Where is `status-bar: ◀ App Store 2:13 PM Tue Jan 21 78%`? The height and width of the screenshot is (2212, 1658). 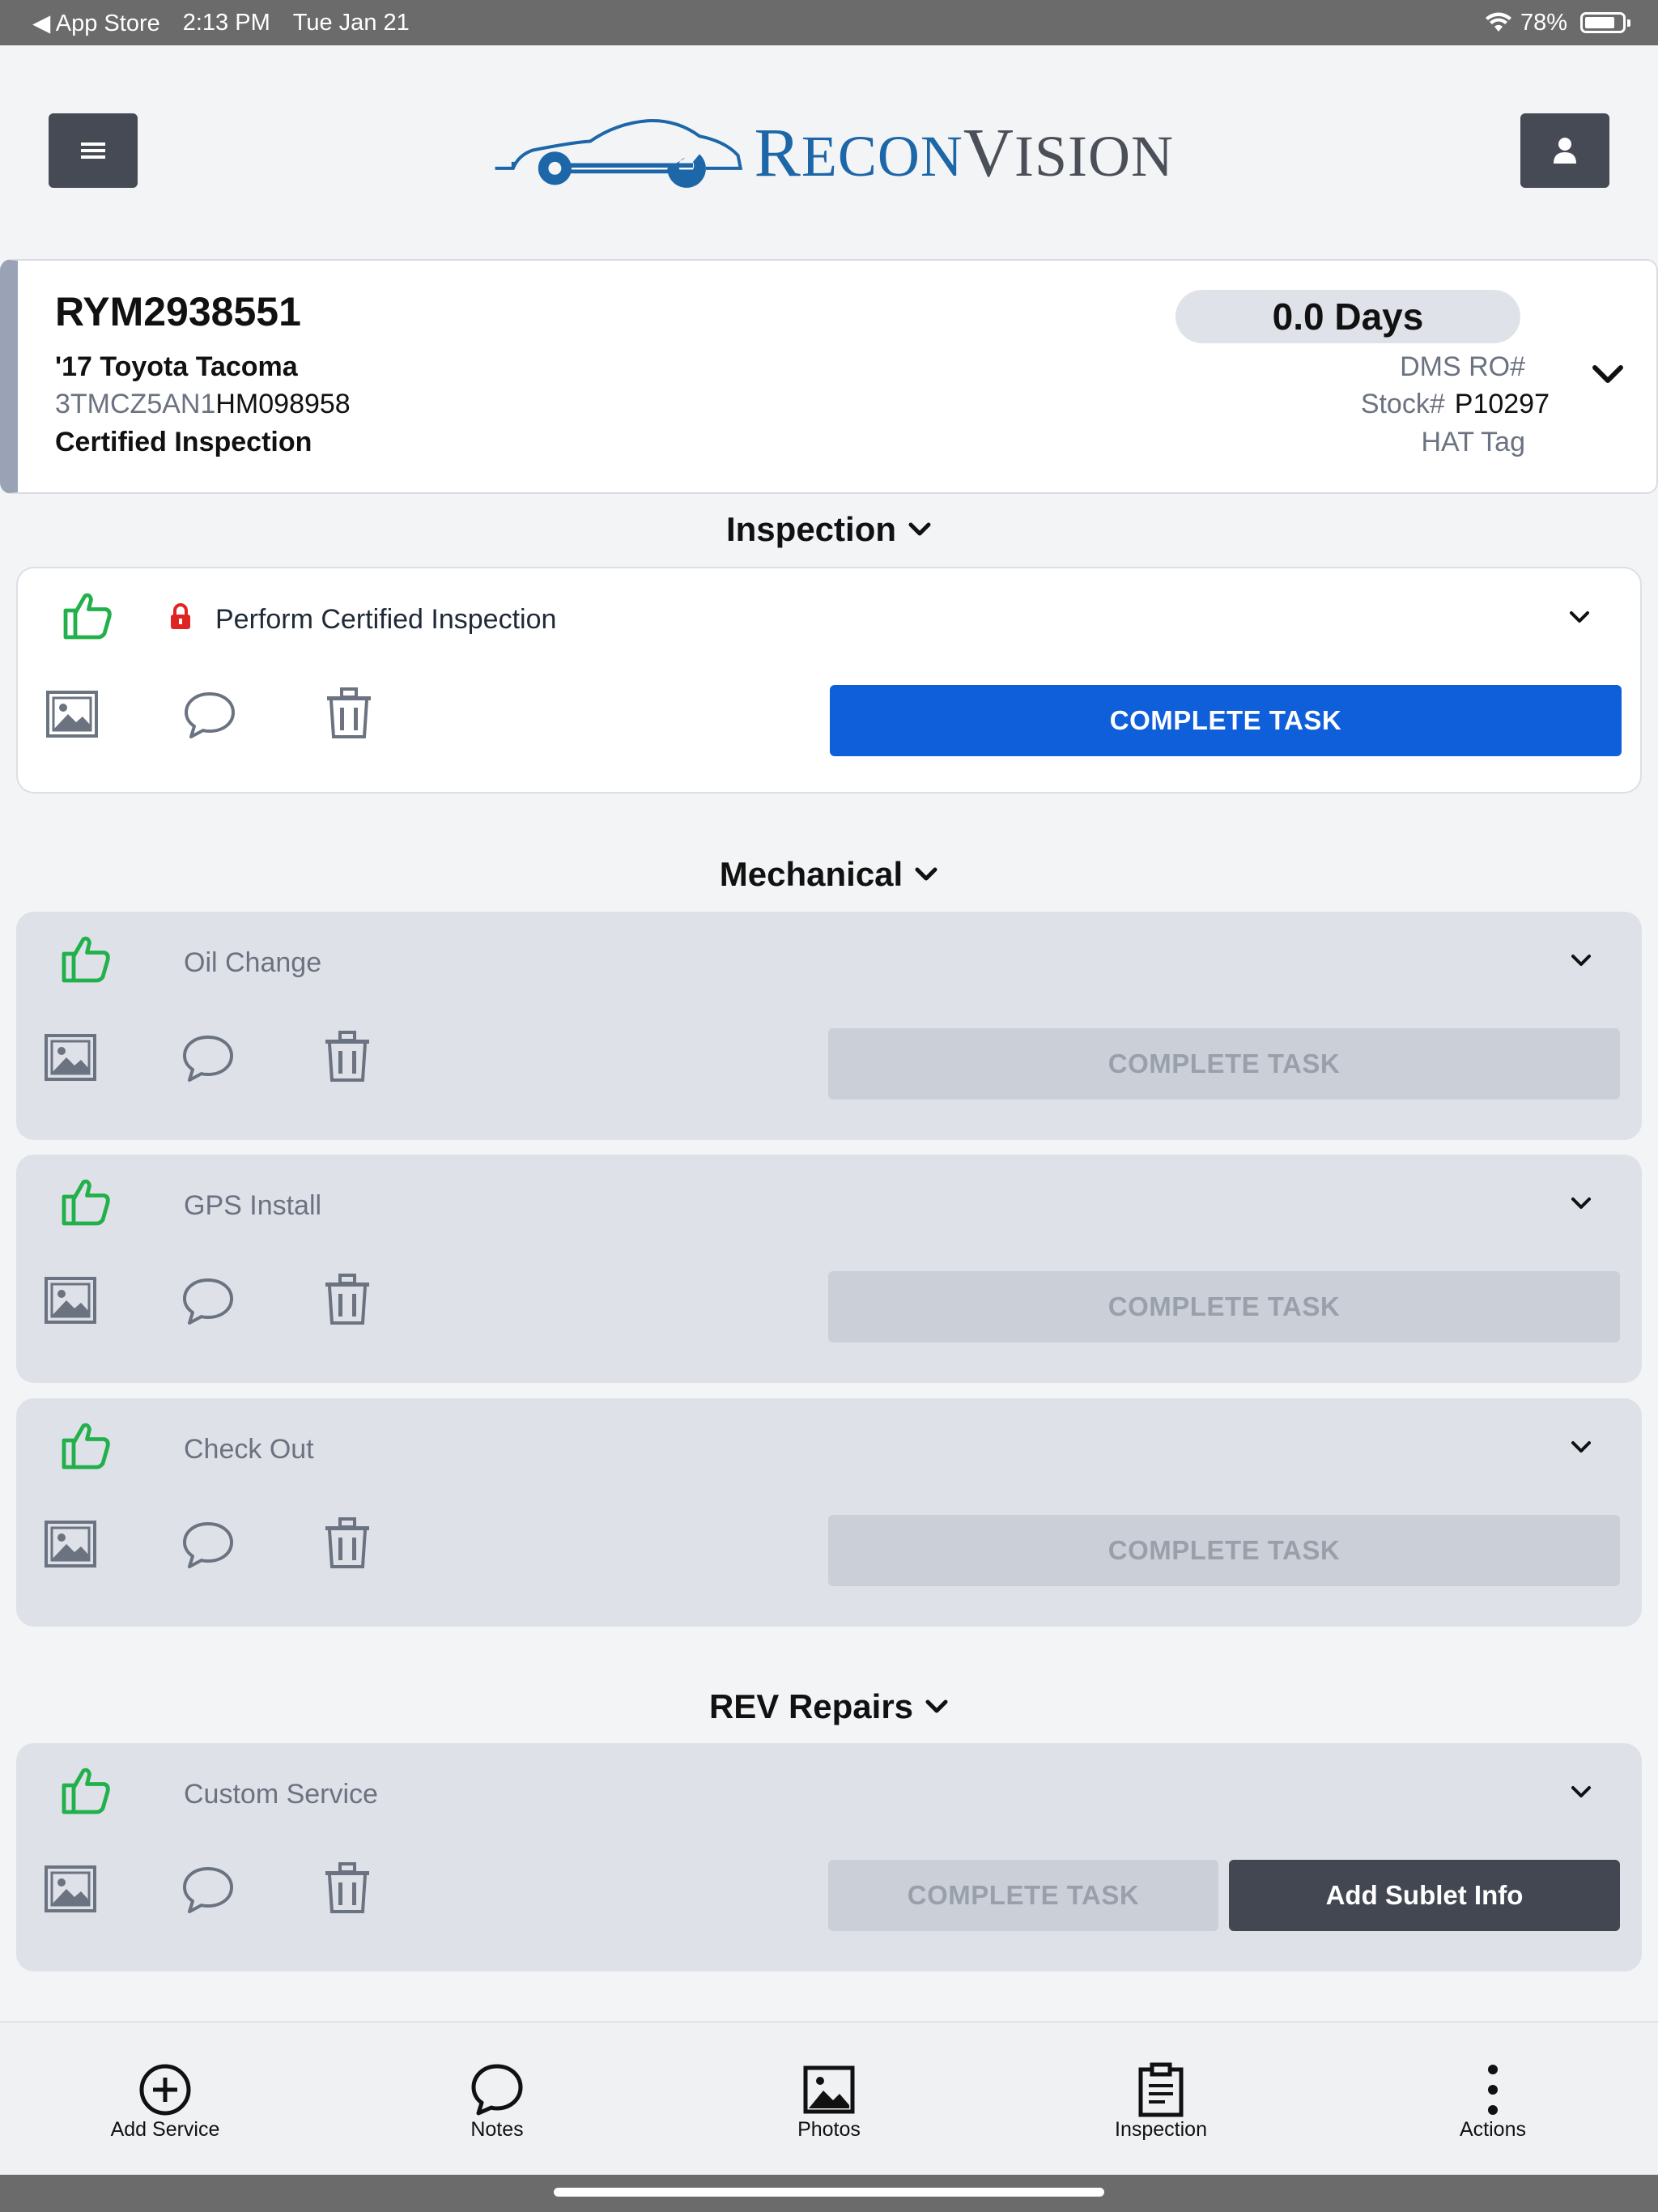
status-bar: ◀ App Store 2:13 PM Tue Jan 21 78% is located at coordinates (829, 22).